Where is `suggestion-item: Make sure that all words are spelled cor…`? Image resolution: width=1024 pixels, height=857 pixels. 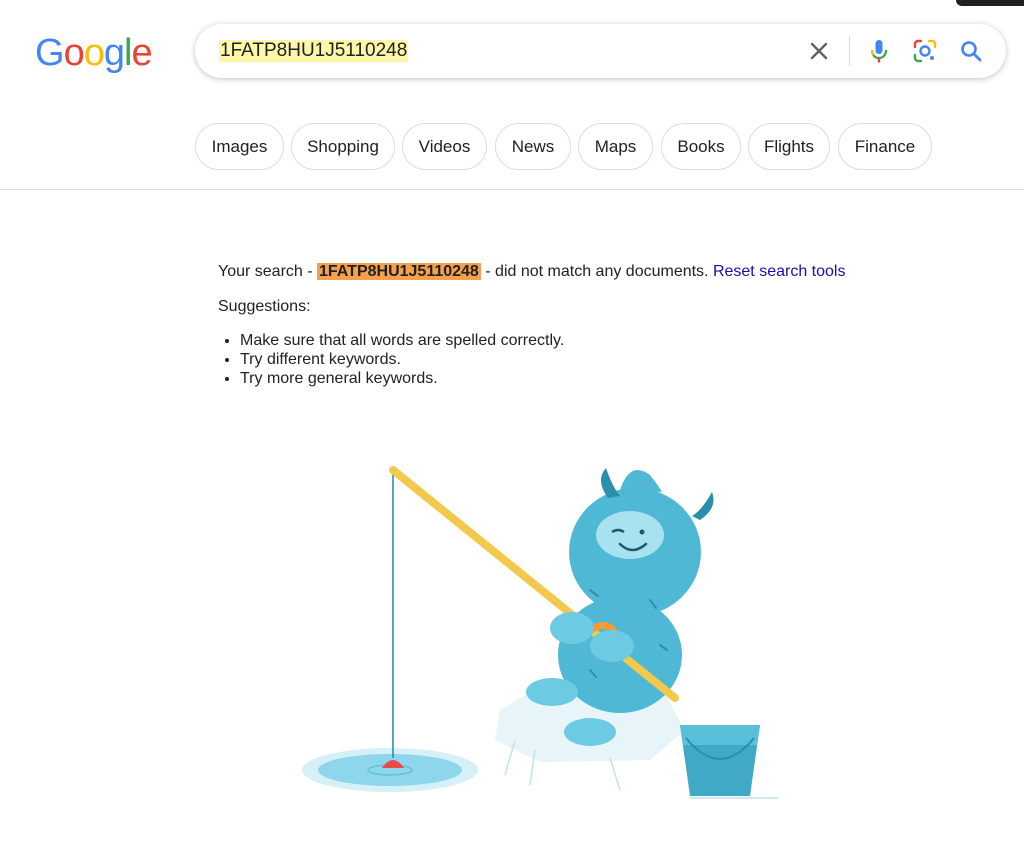 suggestion-item: Make sure that all words are spelled cor… is located at coordinates (402, 340).